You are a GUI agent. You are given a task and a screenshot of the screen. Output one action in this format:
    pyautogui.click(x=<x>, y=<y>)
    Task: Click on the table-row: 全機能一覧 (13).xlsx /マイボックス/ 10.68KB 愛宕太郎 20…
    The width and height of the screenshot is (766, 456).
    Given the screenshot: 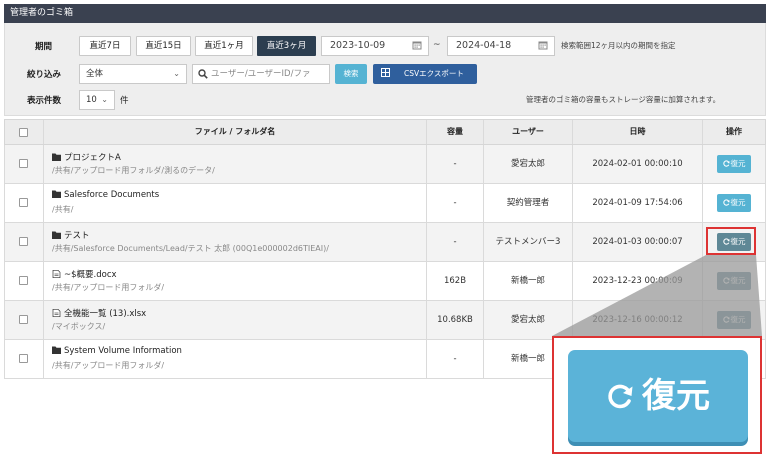 What is the action you would take?
    pyautogui.click(x=385, y=320)
    